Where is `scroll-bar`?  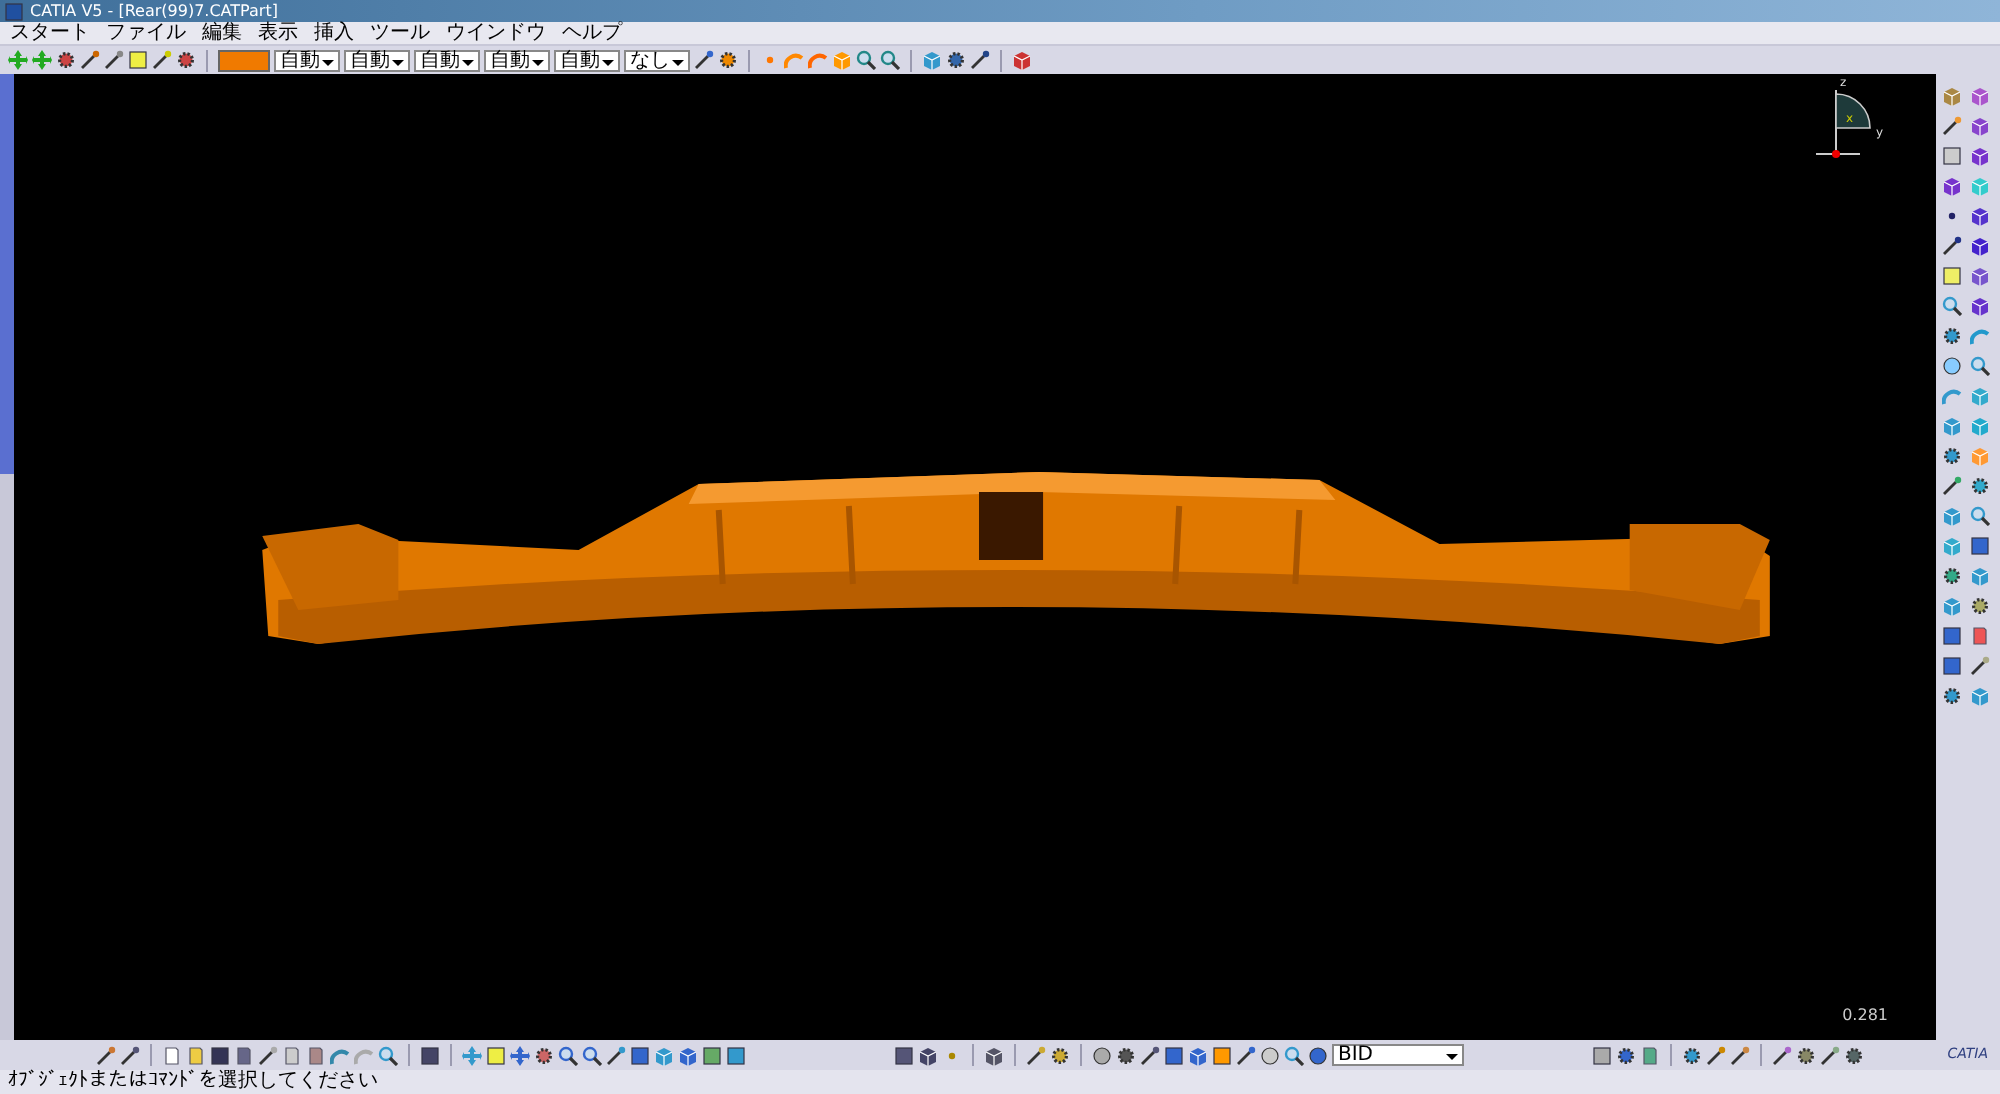 scroll-bar is located at coordinates (7, 557).